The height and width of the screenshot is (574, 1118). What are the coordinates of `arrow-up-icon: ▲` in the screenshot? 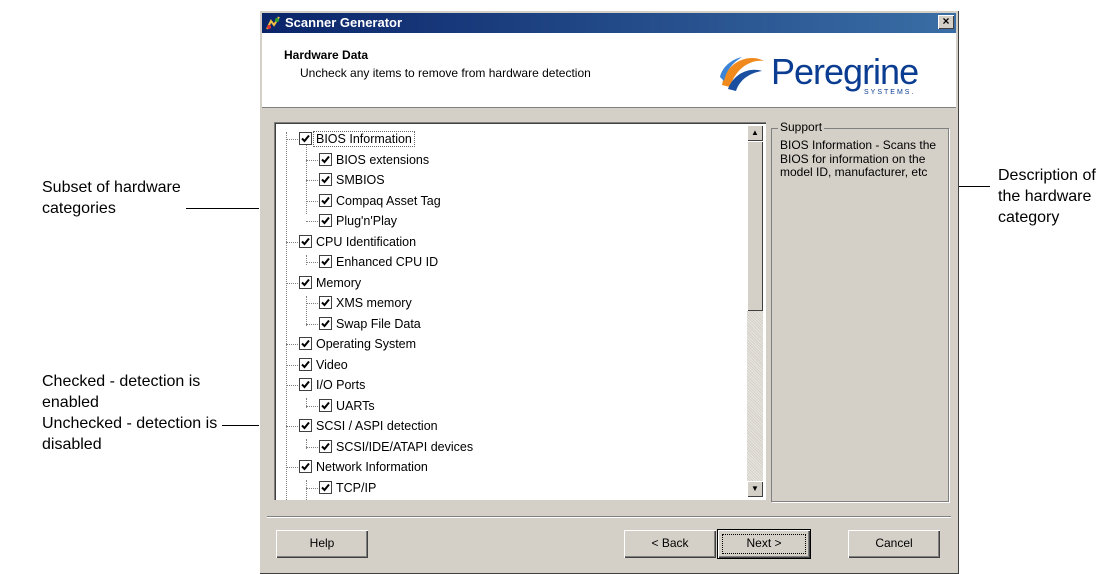 It's located at (755, 132).